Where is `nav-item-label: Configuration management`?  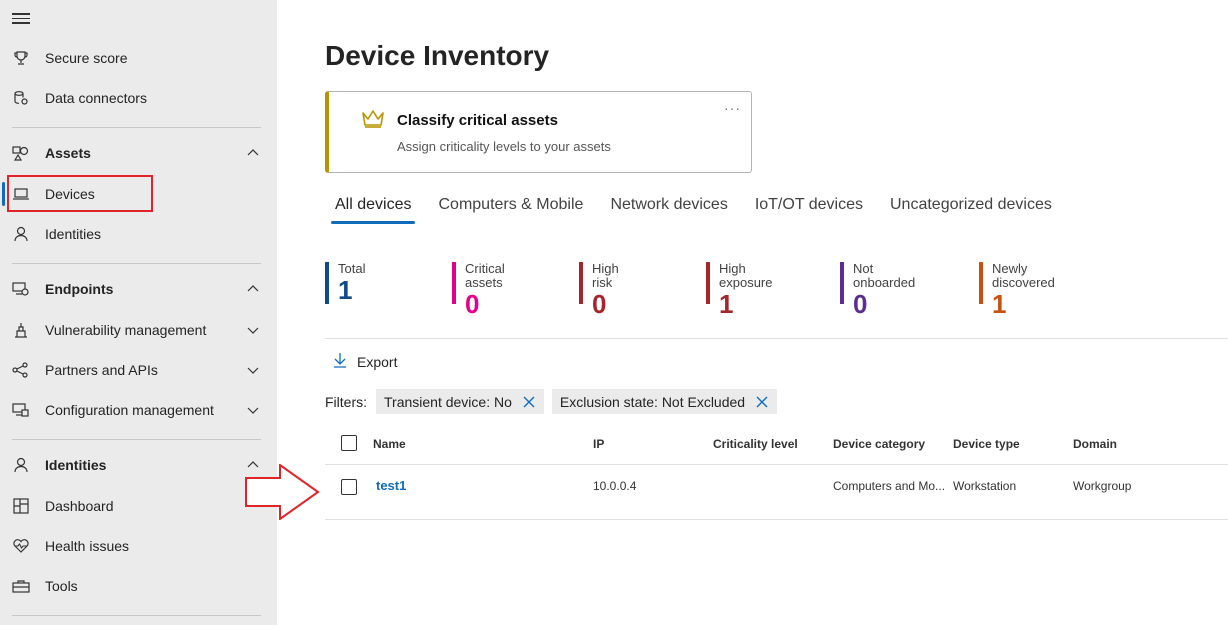 nav-item-label: Configuration management is located at coordinates (129, 410).